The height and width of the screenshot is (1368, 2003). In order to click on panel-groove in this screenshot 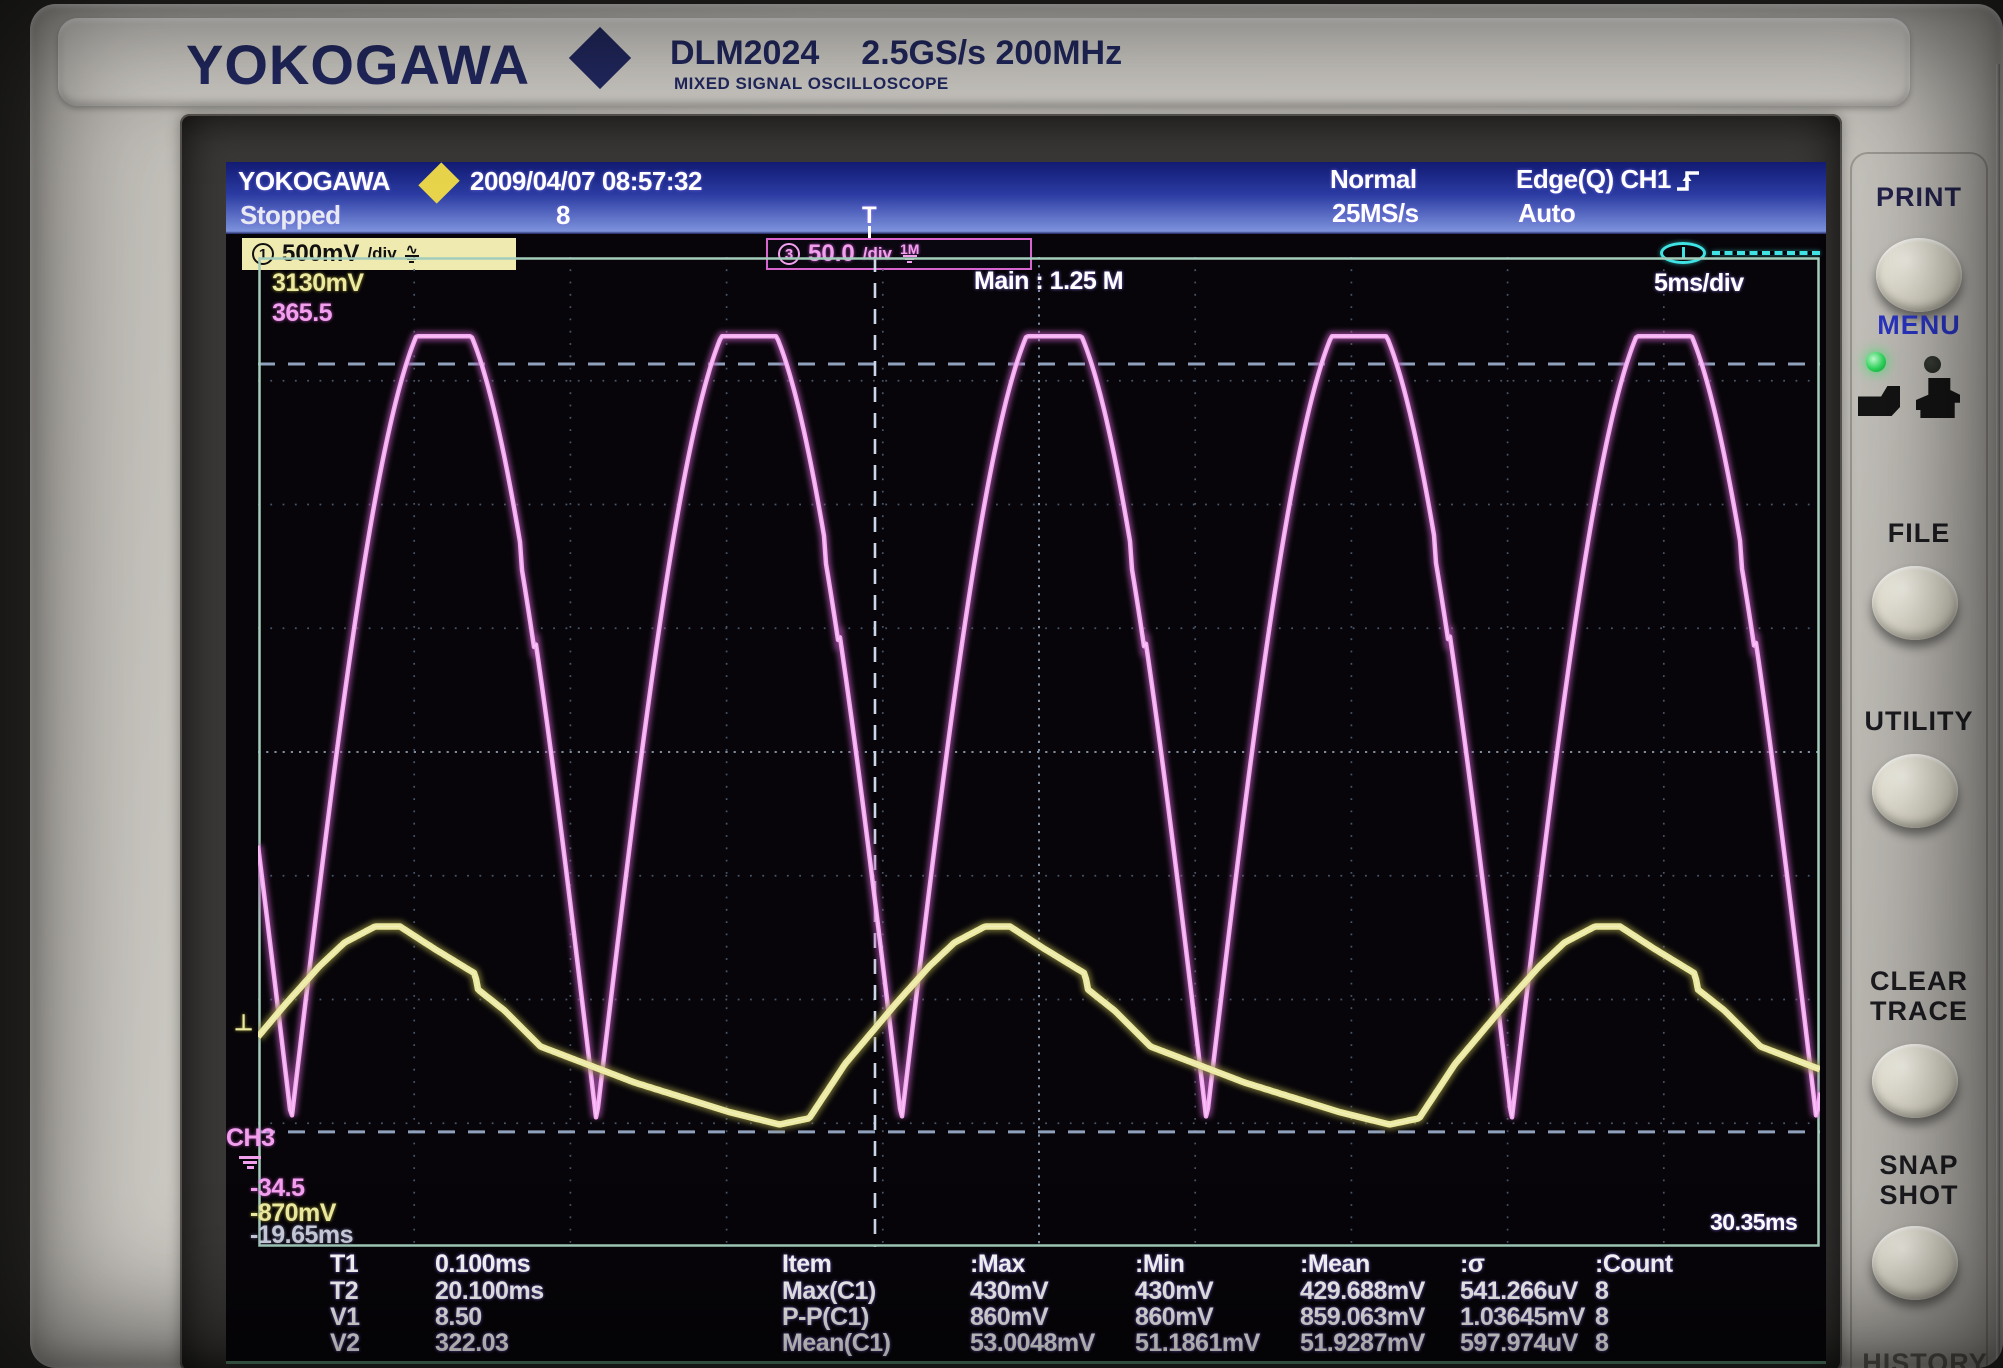, I will do `click(1998, 716)`.